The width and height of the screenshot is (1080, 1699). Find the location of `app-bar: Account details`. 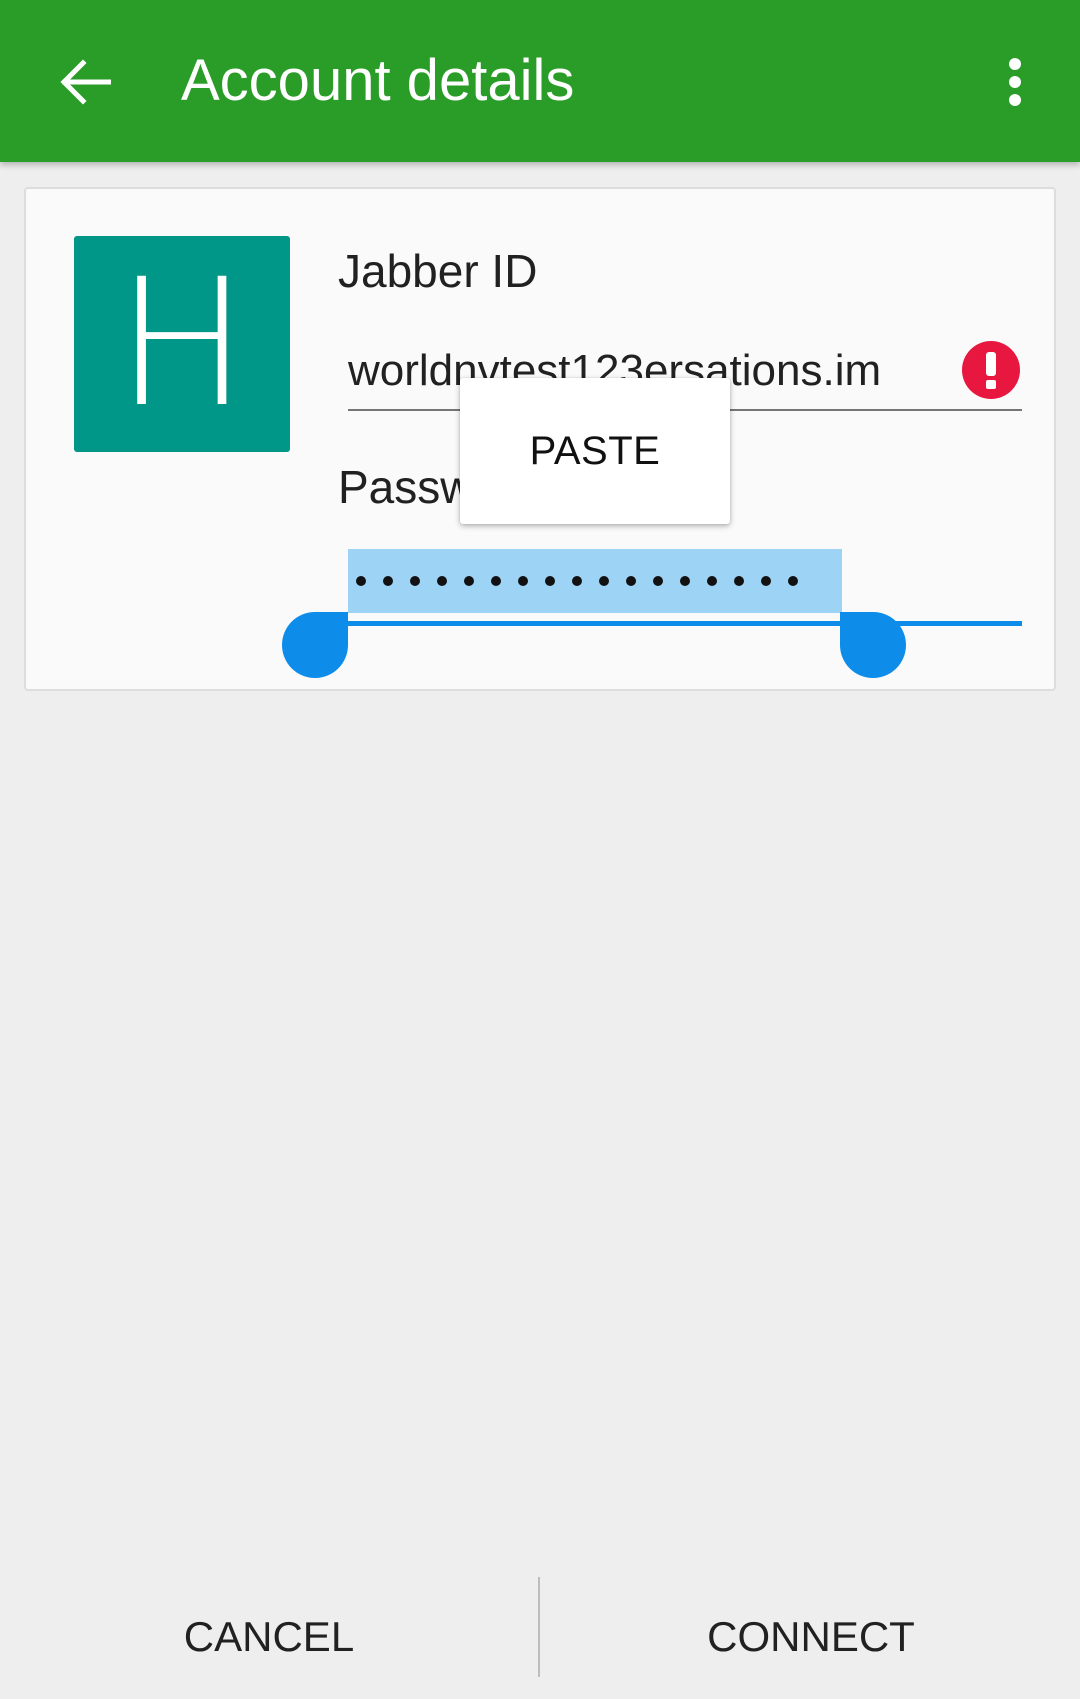

app-bar: Account details is located at coordinates (540, 81).